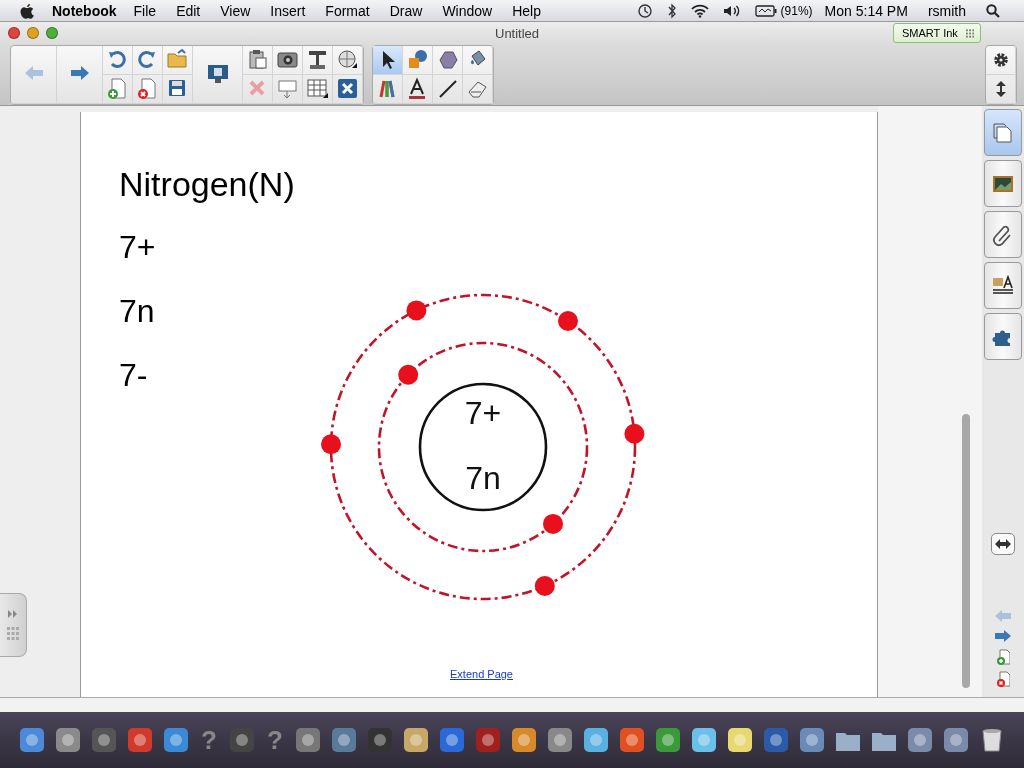 The width and height of the screenshot is (1024, 768). I want to click on zoom-button, so click(52, 33).